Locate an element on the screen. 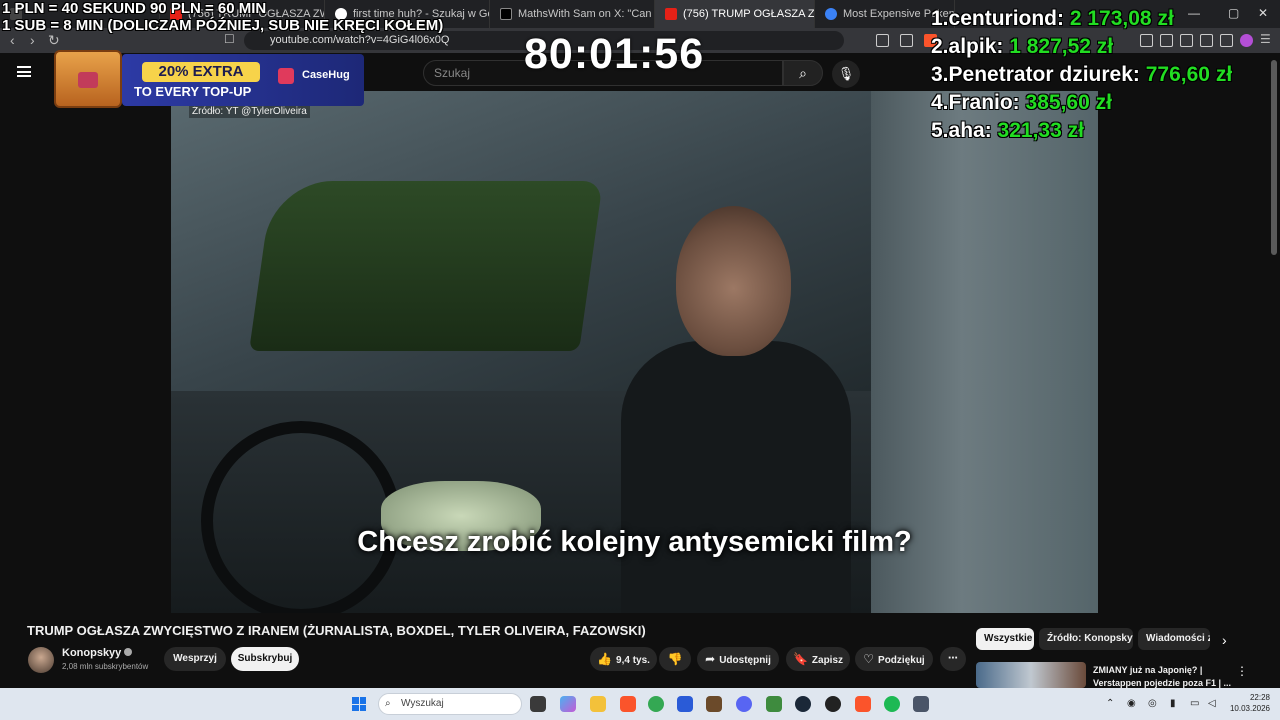 This screenshot has width=1280, height=720. person-head is located at coordinates (733, 281).